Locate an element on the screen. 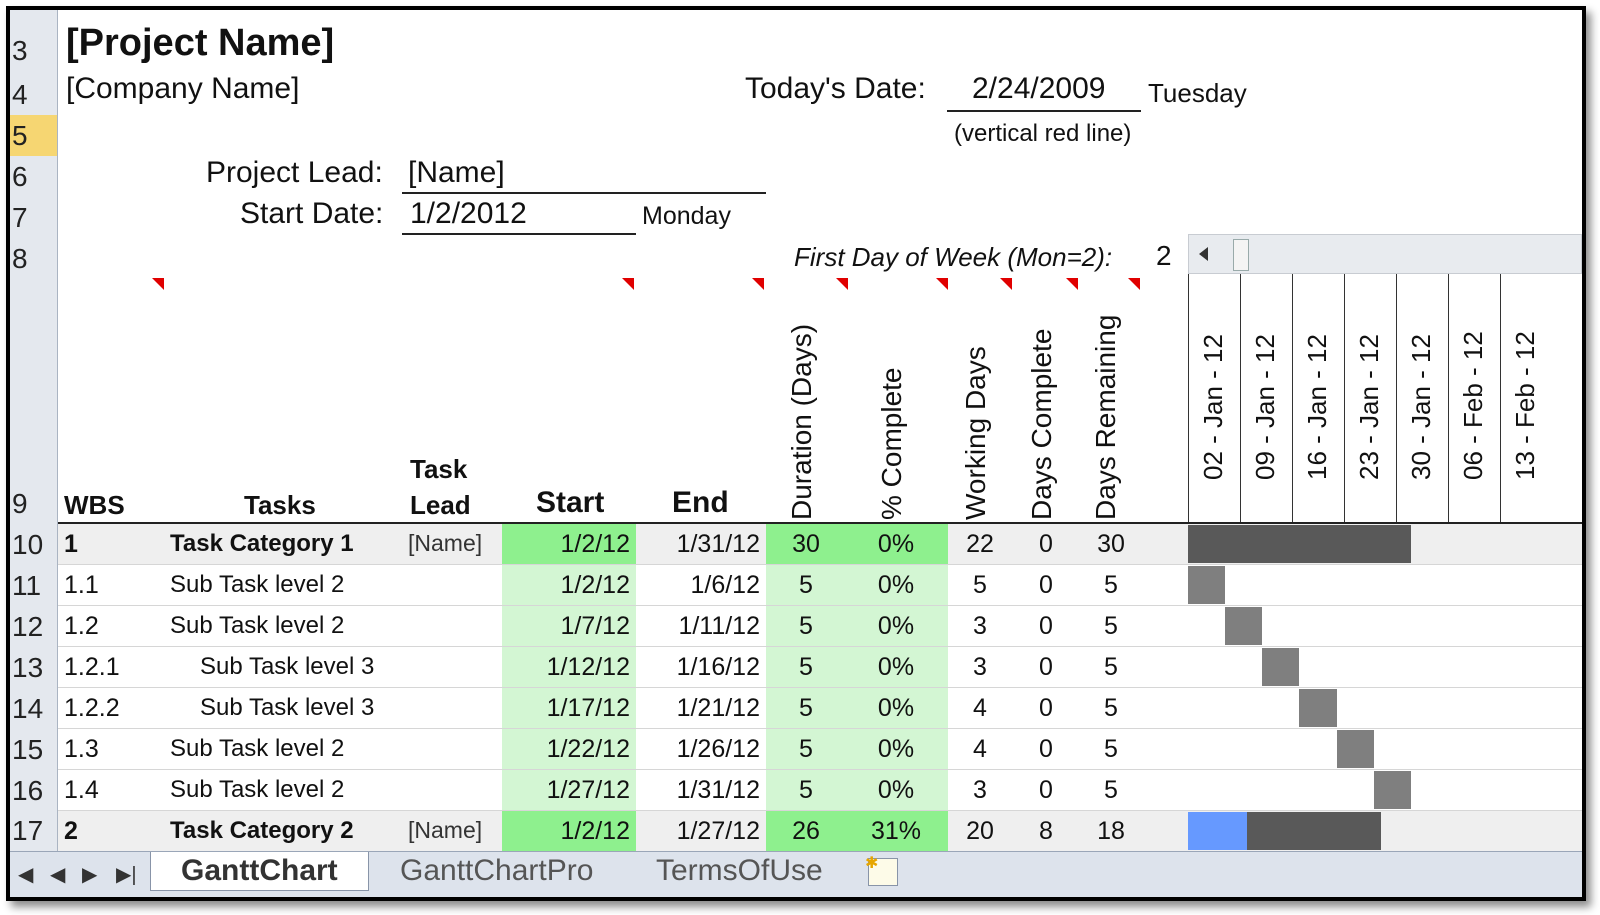 The width and height of the screenshot is (1600, 915). working-days-cell: 5 is located at coordinates (980, 585).